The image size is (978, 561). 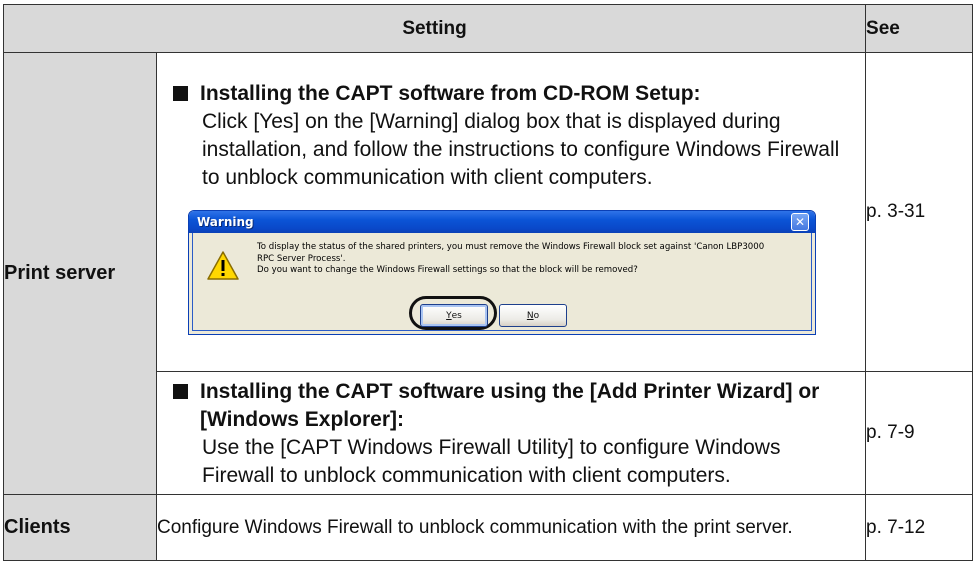 What do you see at coordinates (454, 315) in the screenshot?
I see `yes-button: Yes` at bounding box center [454, 315].